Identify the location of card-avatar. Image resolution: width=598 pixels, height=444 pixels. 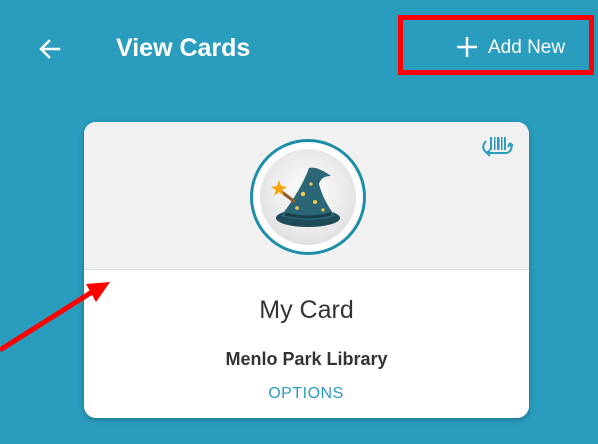
(308, 197).